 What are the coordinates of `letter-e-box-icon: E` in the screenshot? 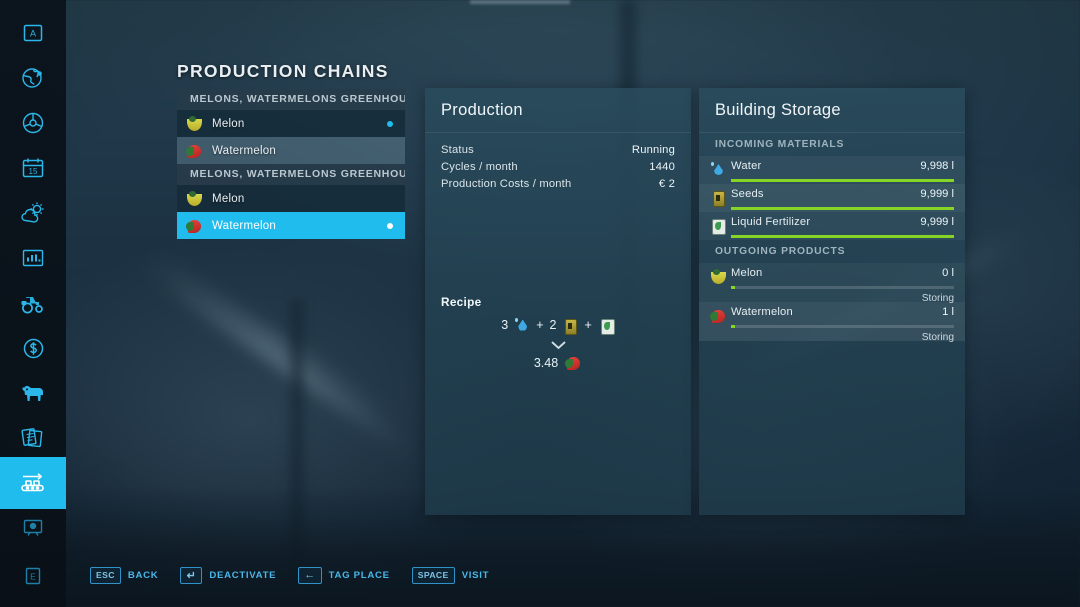 It's located at (33, 576).